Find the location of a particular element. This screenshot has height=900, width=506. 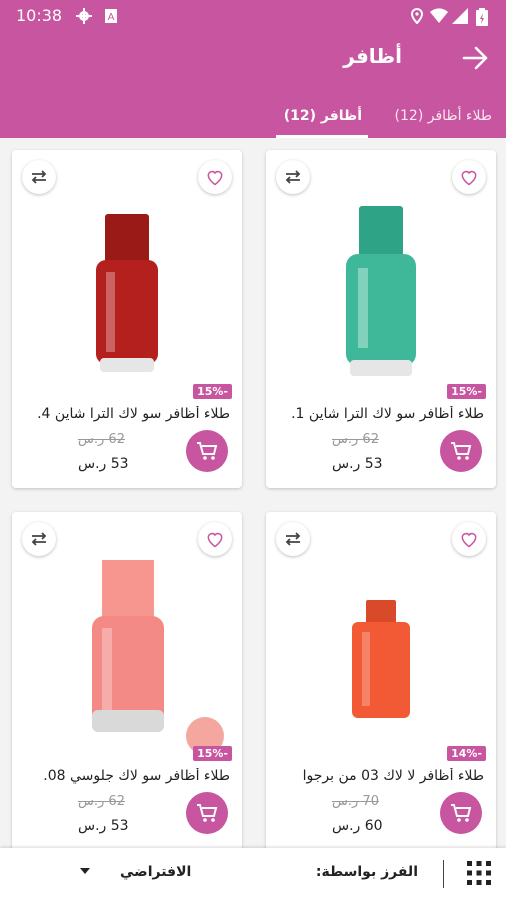

product-name: طلاء أظافر لا لاك 03 من برجوا is located at coordinates (379, 776).